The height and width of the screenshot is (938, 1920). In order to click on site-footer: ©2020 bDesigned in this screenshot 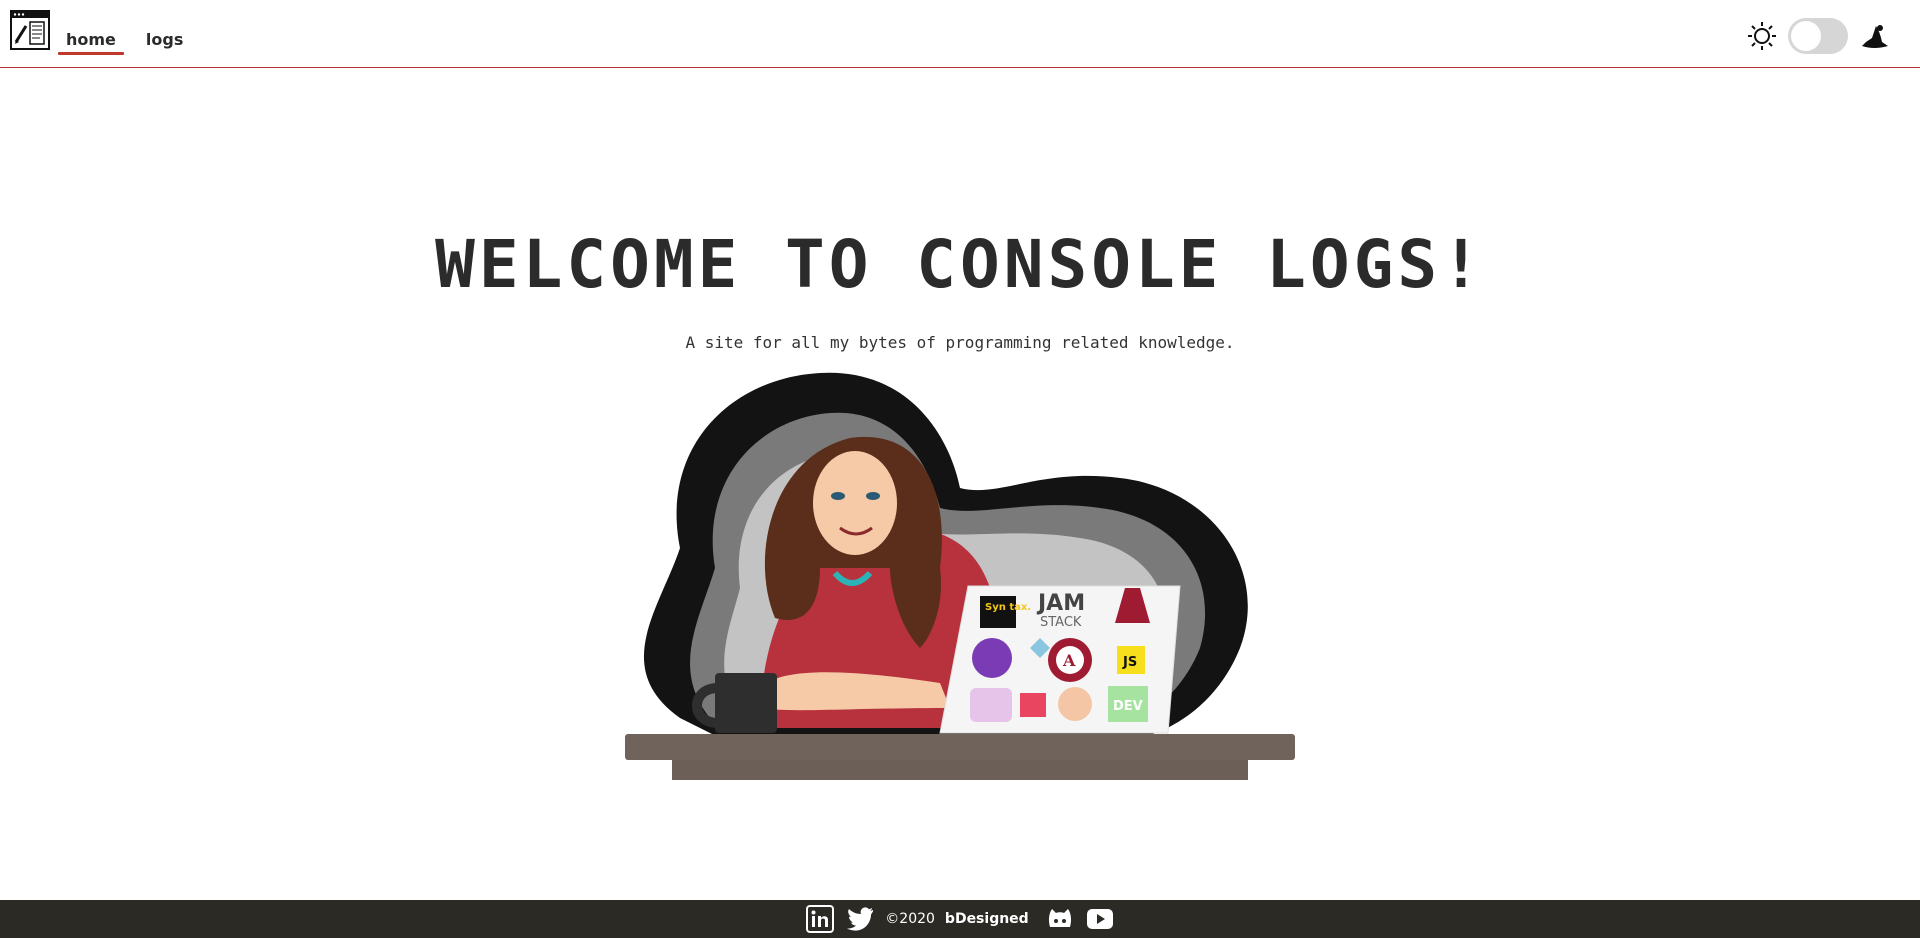, I will do `click(960, 919)`.